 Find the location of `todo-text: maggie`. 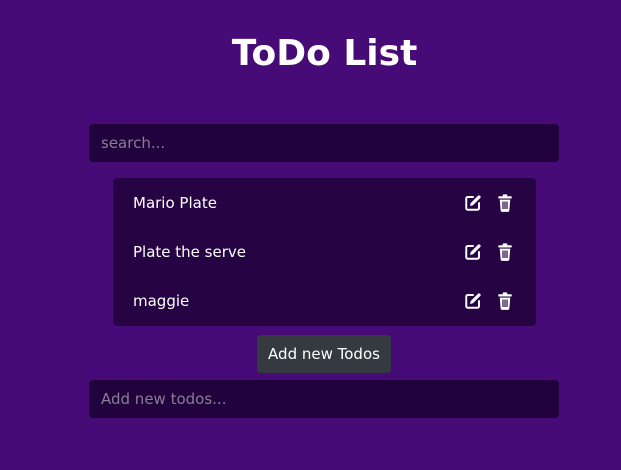

todo-text: maggie is located at coordinates (161, 300).